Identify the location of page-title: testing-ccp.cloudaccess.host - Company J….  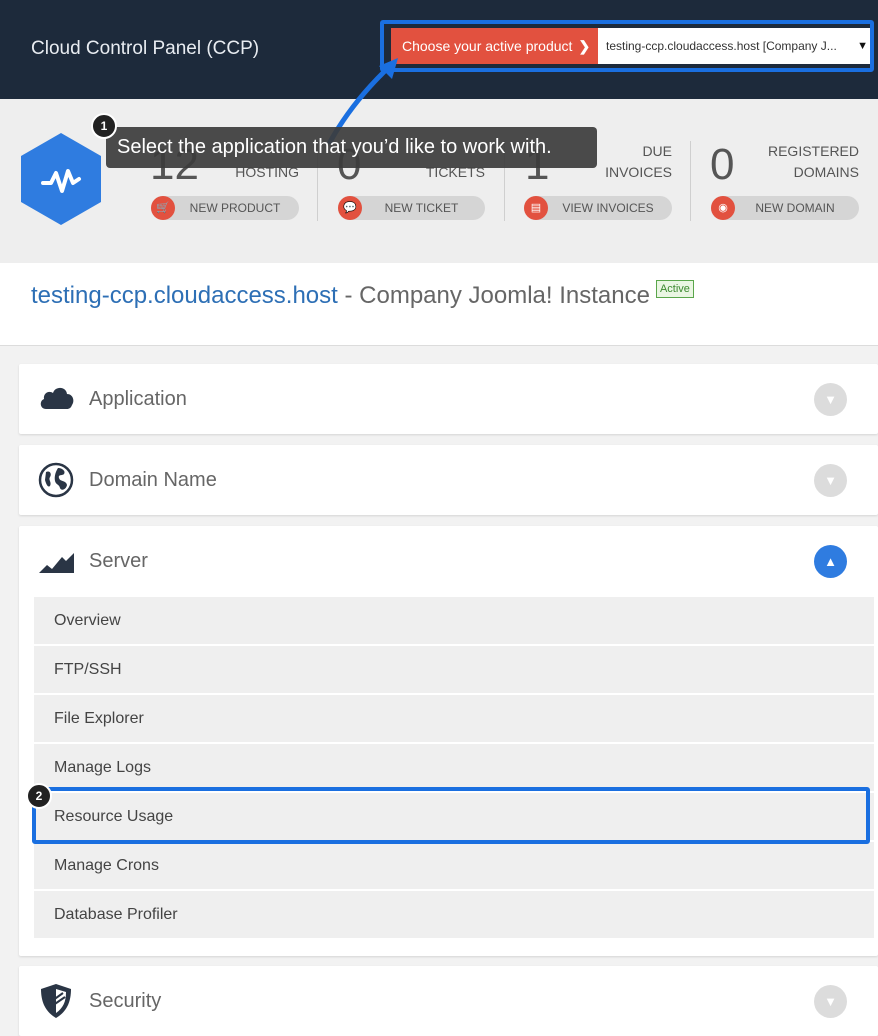
(362, 295).